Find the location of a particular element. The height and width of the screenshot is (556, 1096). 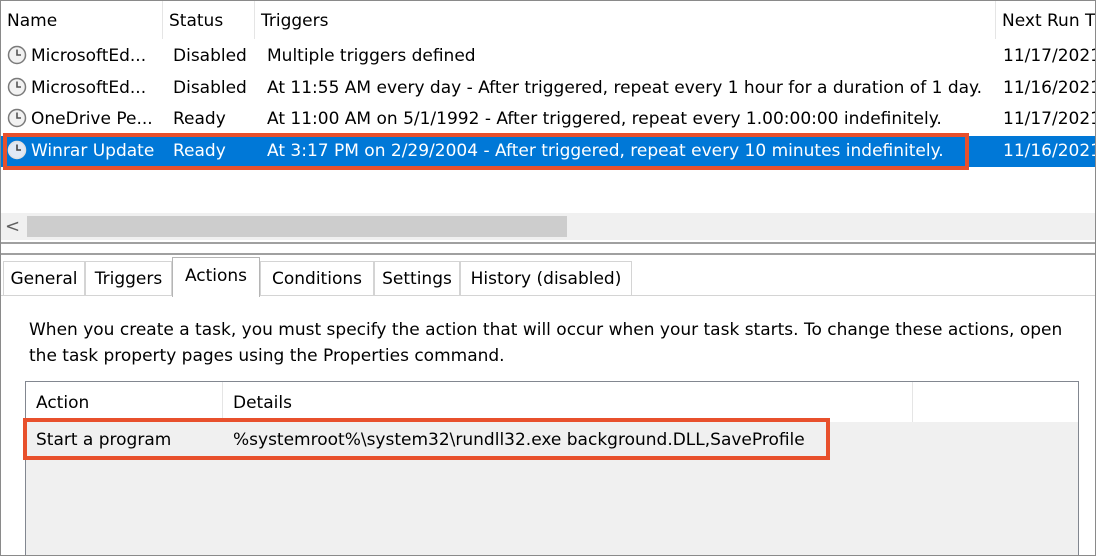

horizontal-scrollbar: < is located at coordinates (548, 226).